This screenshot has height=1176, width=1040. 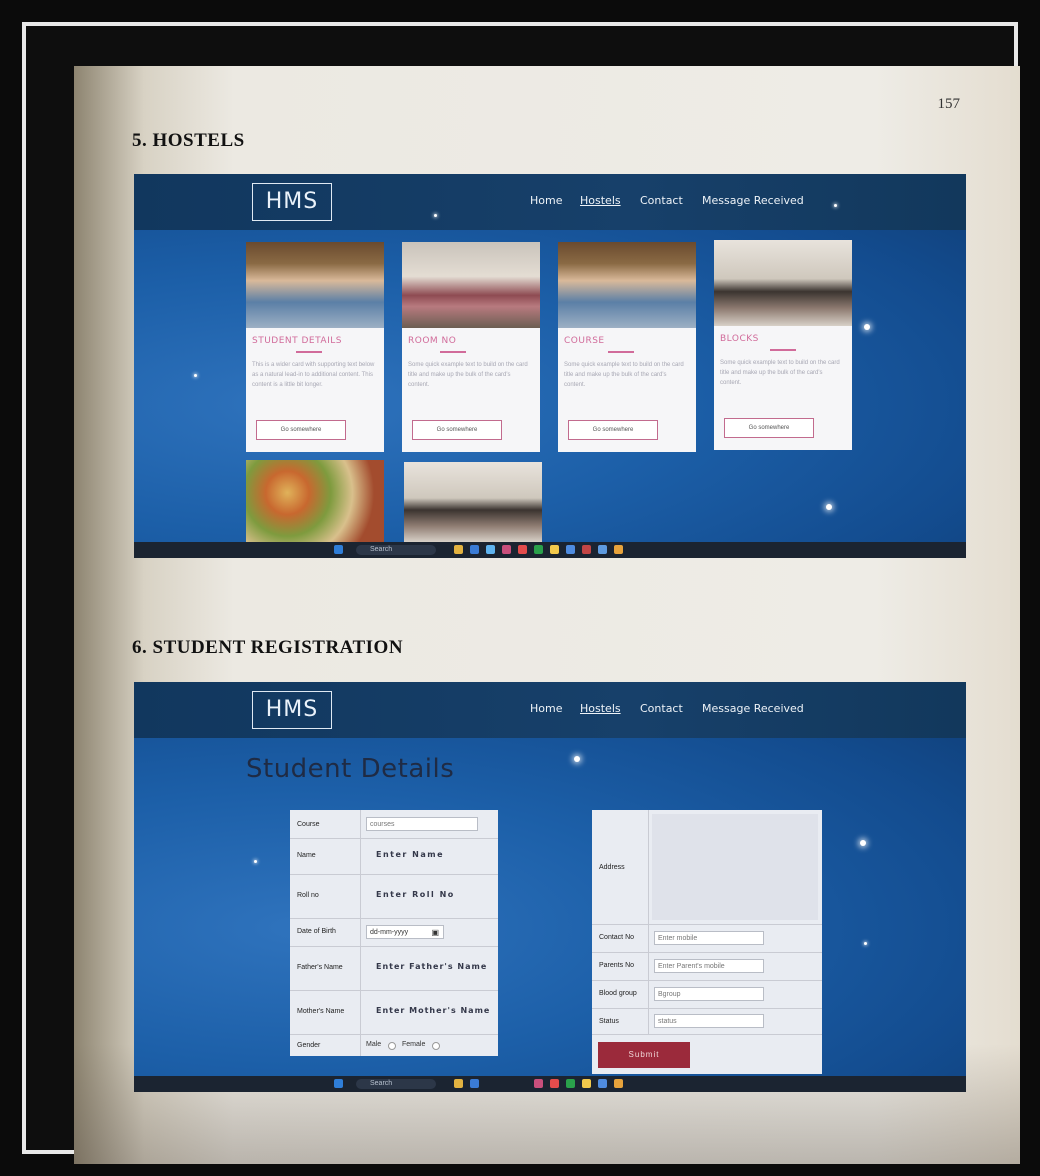 I want to click on form-row-name: Name Enter Name, so click(x=394, y=856).